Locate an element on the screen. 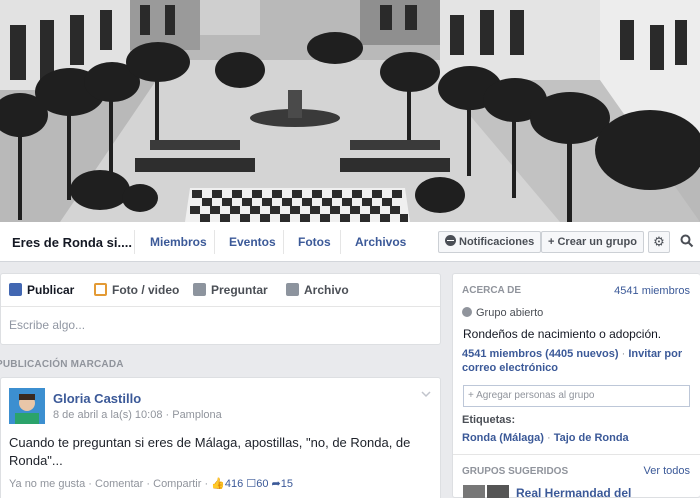 Image resolution: width=700 pixels, height=498 pixels. notifications-label: Notificaciones is located at coordinates (497, 242).